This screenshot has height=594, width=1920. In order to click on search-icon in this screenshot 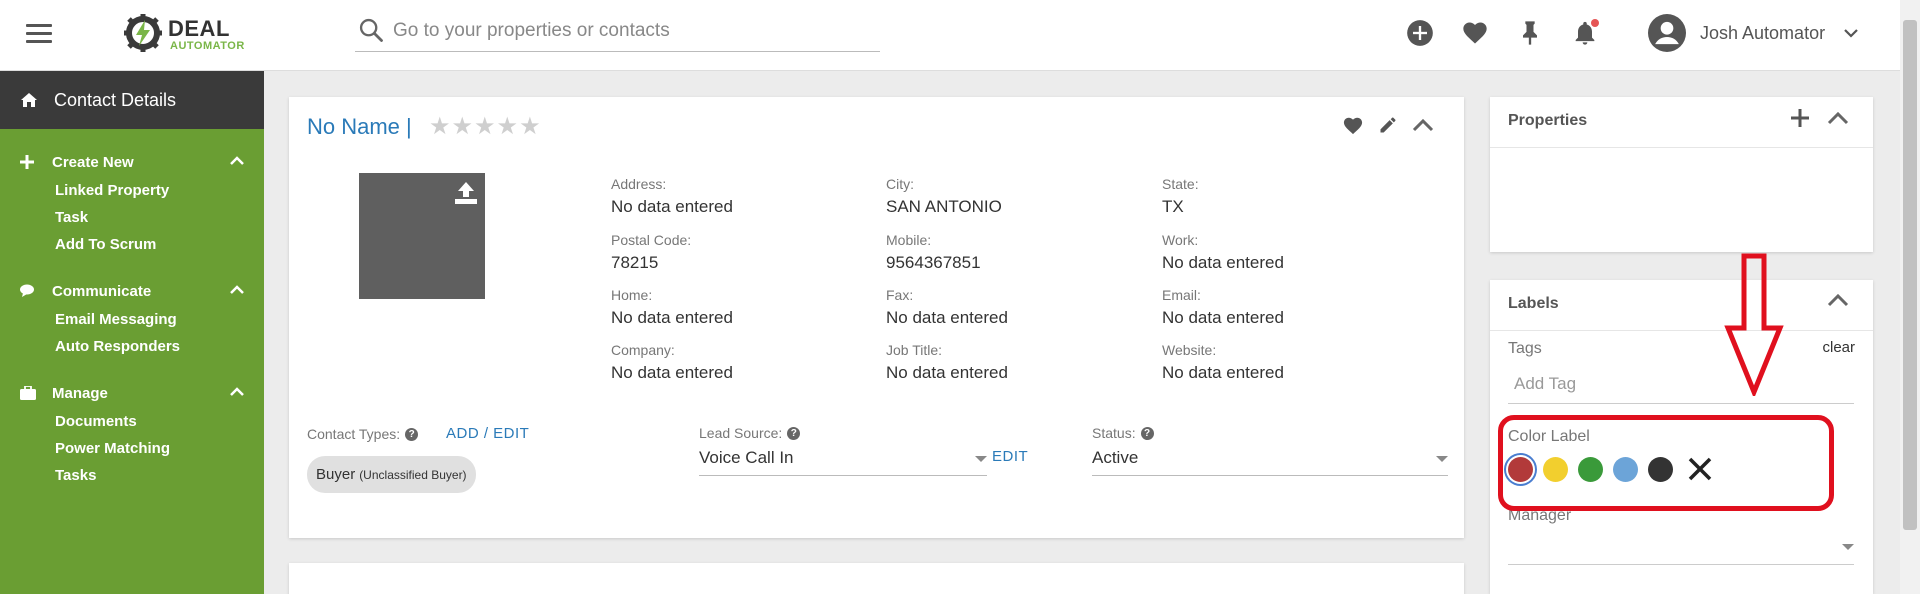, I will do `click(371, 30)`.